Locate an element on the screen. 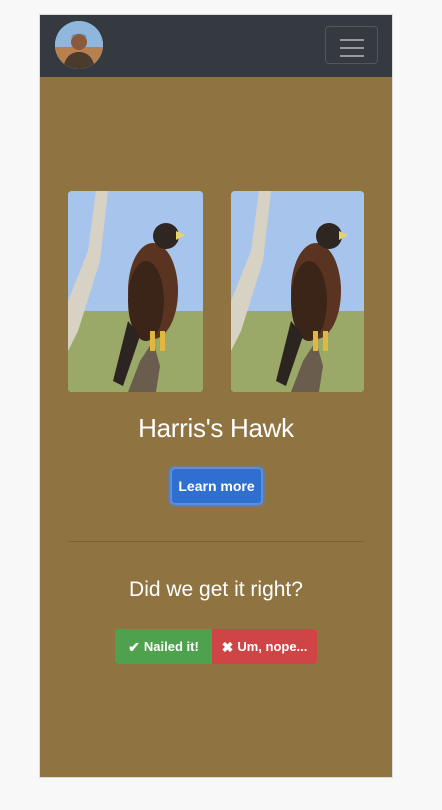 The image size is (442, 810). menu-toggle-button is located at coordinates (351, 45).